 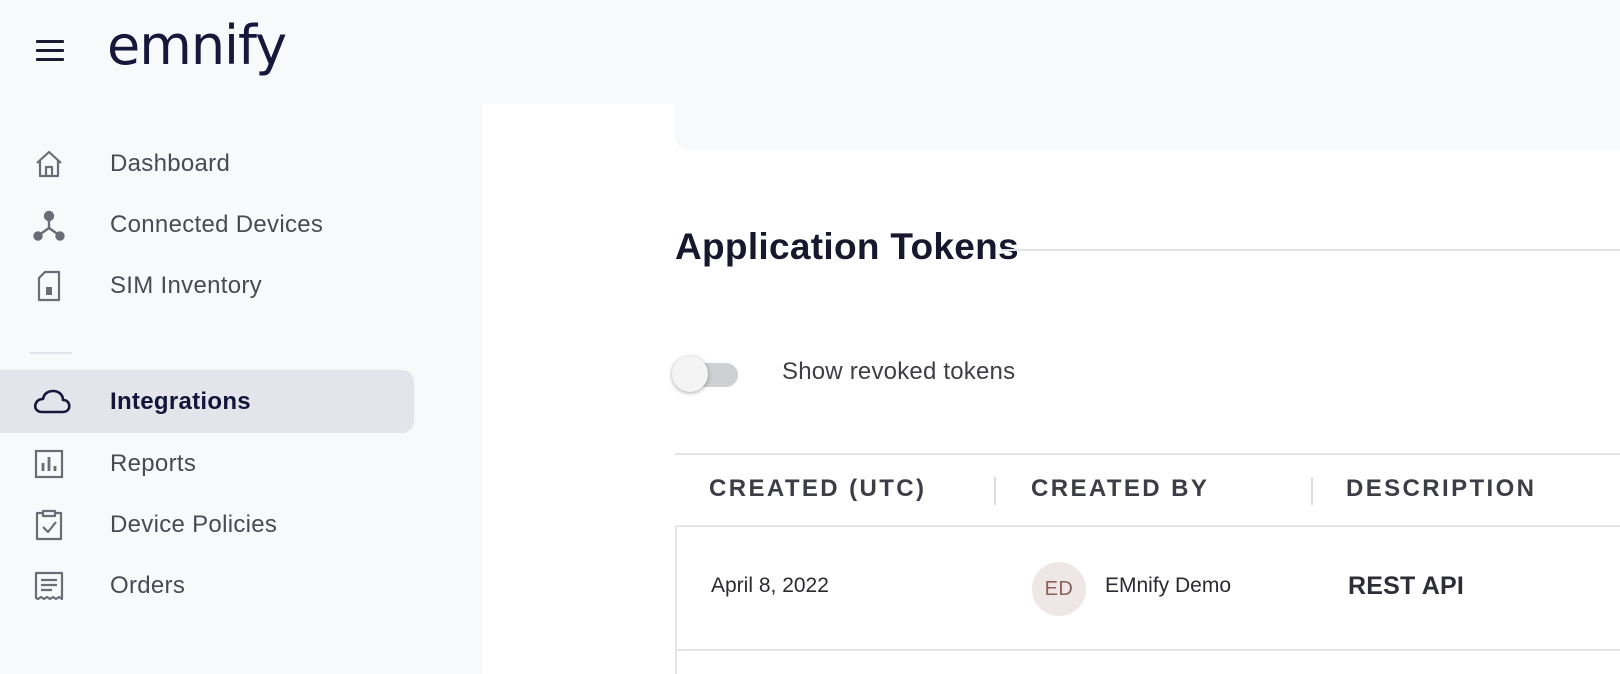 What do you see at coordinates (207, 585) in the screenshot?
I see `sidebar-item-orders: Orders` at bounding box center [207, 585].